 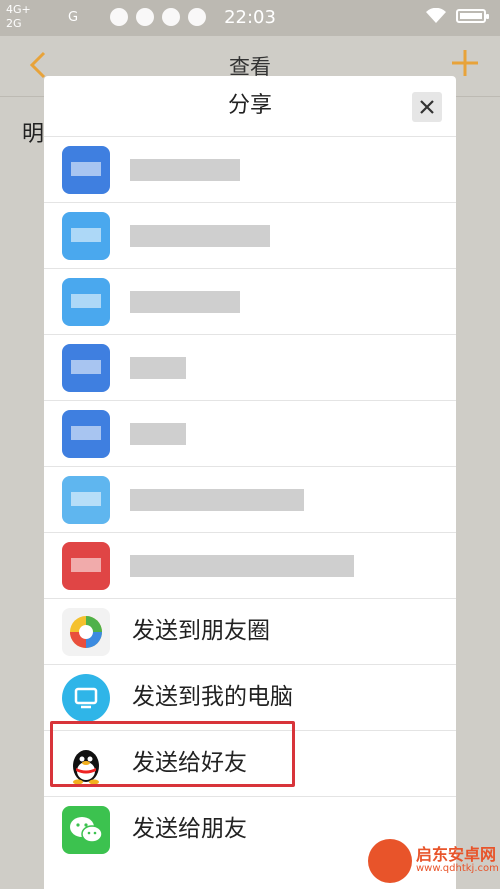 I want to click on background-text: 明, so click(x=33, y=134).